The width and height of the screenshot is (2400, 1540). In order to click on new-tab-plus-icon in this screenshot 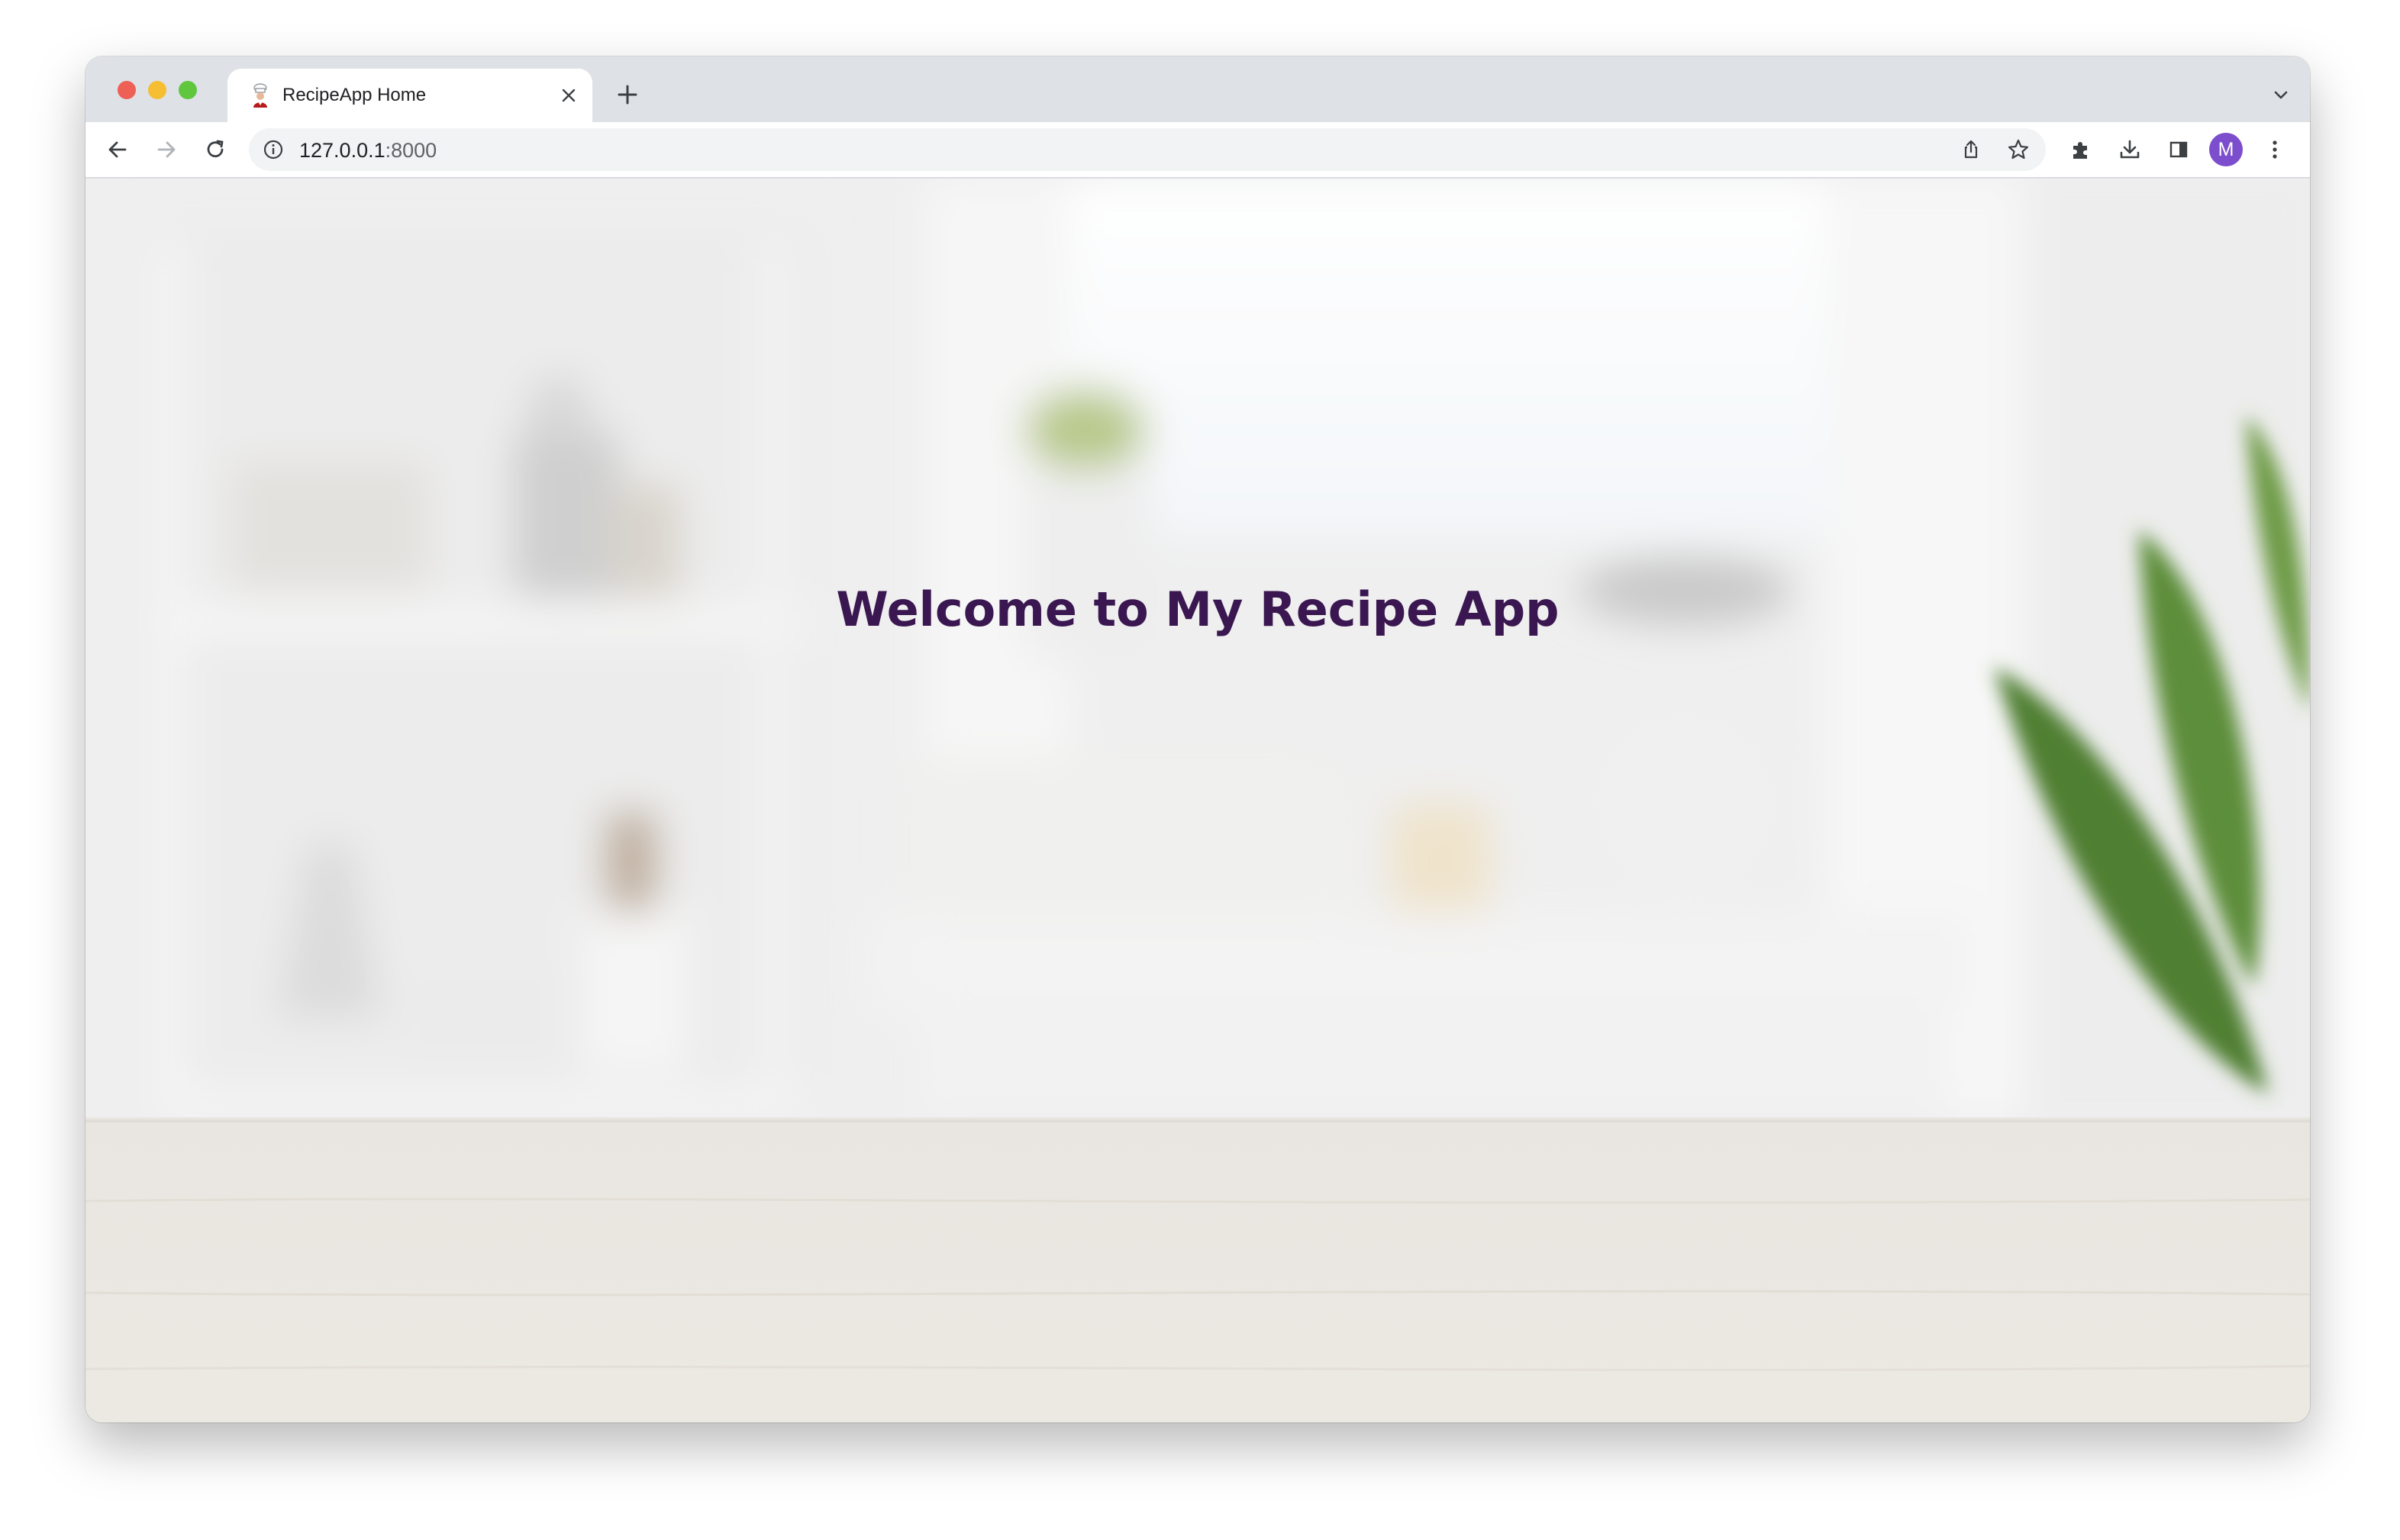, I will do `click(627, 95)`.